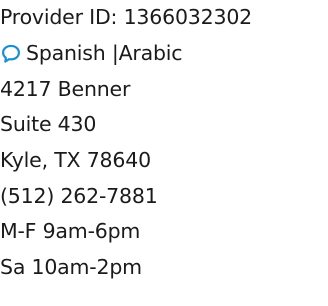 The image size is (328, 306). Describe the element at coordinates (71, 267) in the screenshot. I see `hours-saturday: Sa 10am-2pm` at that location.